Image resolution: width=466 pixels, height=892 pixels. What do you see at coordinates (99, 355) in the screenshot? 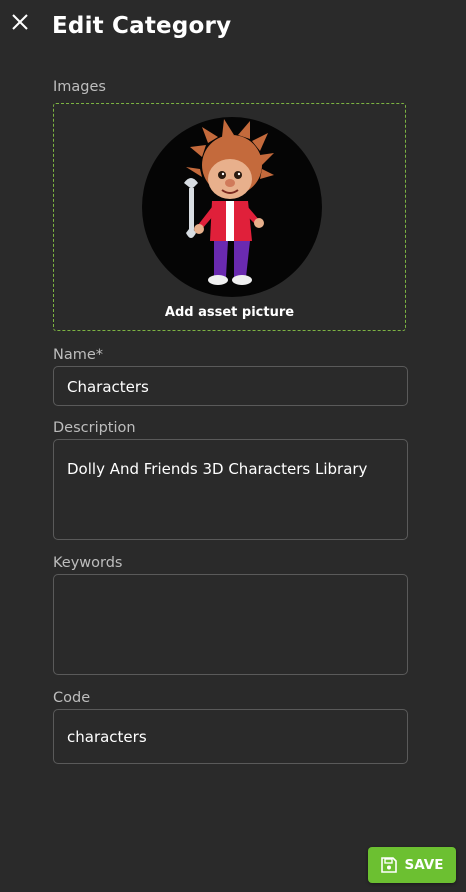
I see `required-marker: *` at bounding box center [99, 355].